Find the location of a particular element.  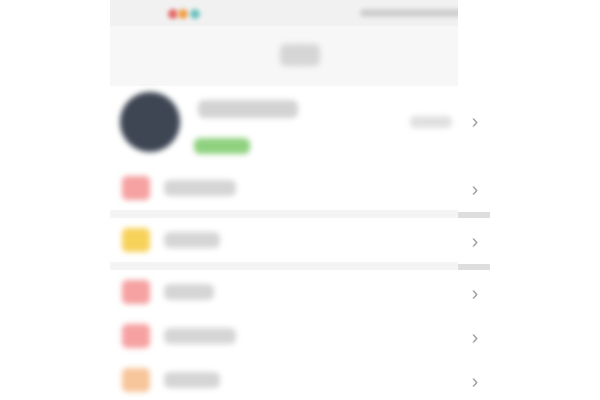

menu-icon-yellow is located at coordinates (136, 240).